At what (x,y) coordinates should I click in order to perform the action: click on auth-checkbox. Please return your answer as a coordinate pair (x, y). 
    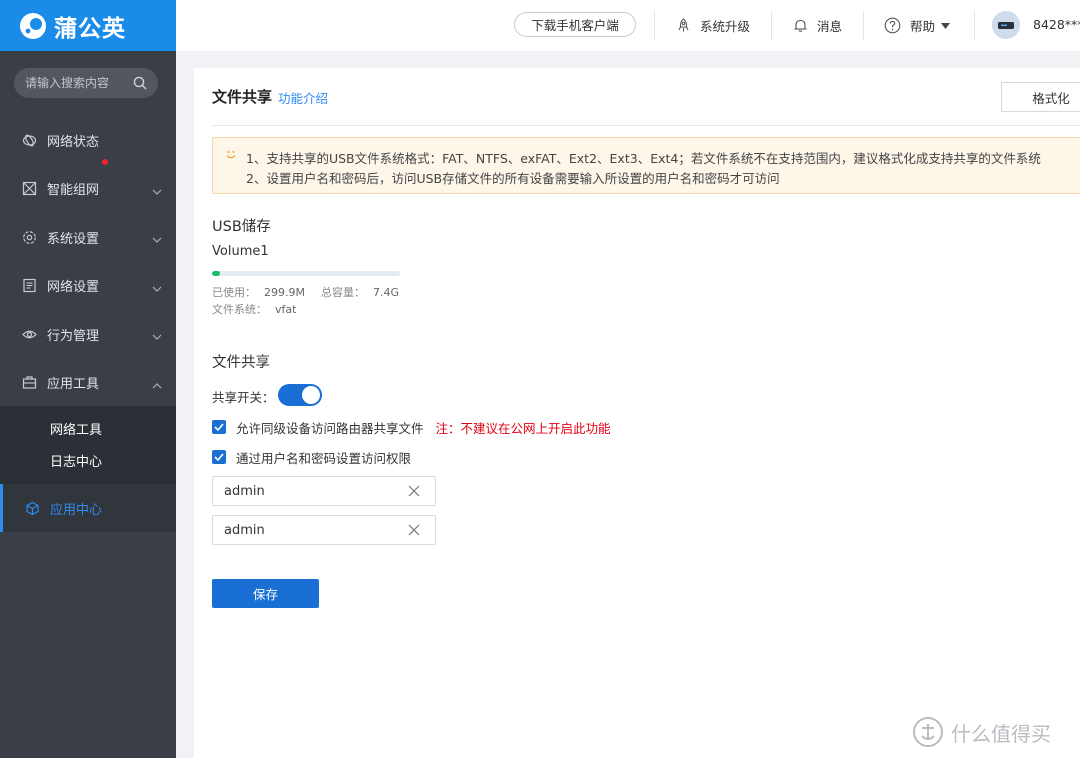
    Looking at the image, I should click on (219, 457).